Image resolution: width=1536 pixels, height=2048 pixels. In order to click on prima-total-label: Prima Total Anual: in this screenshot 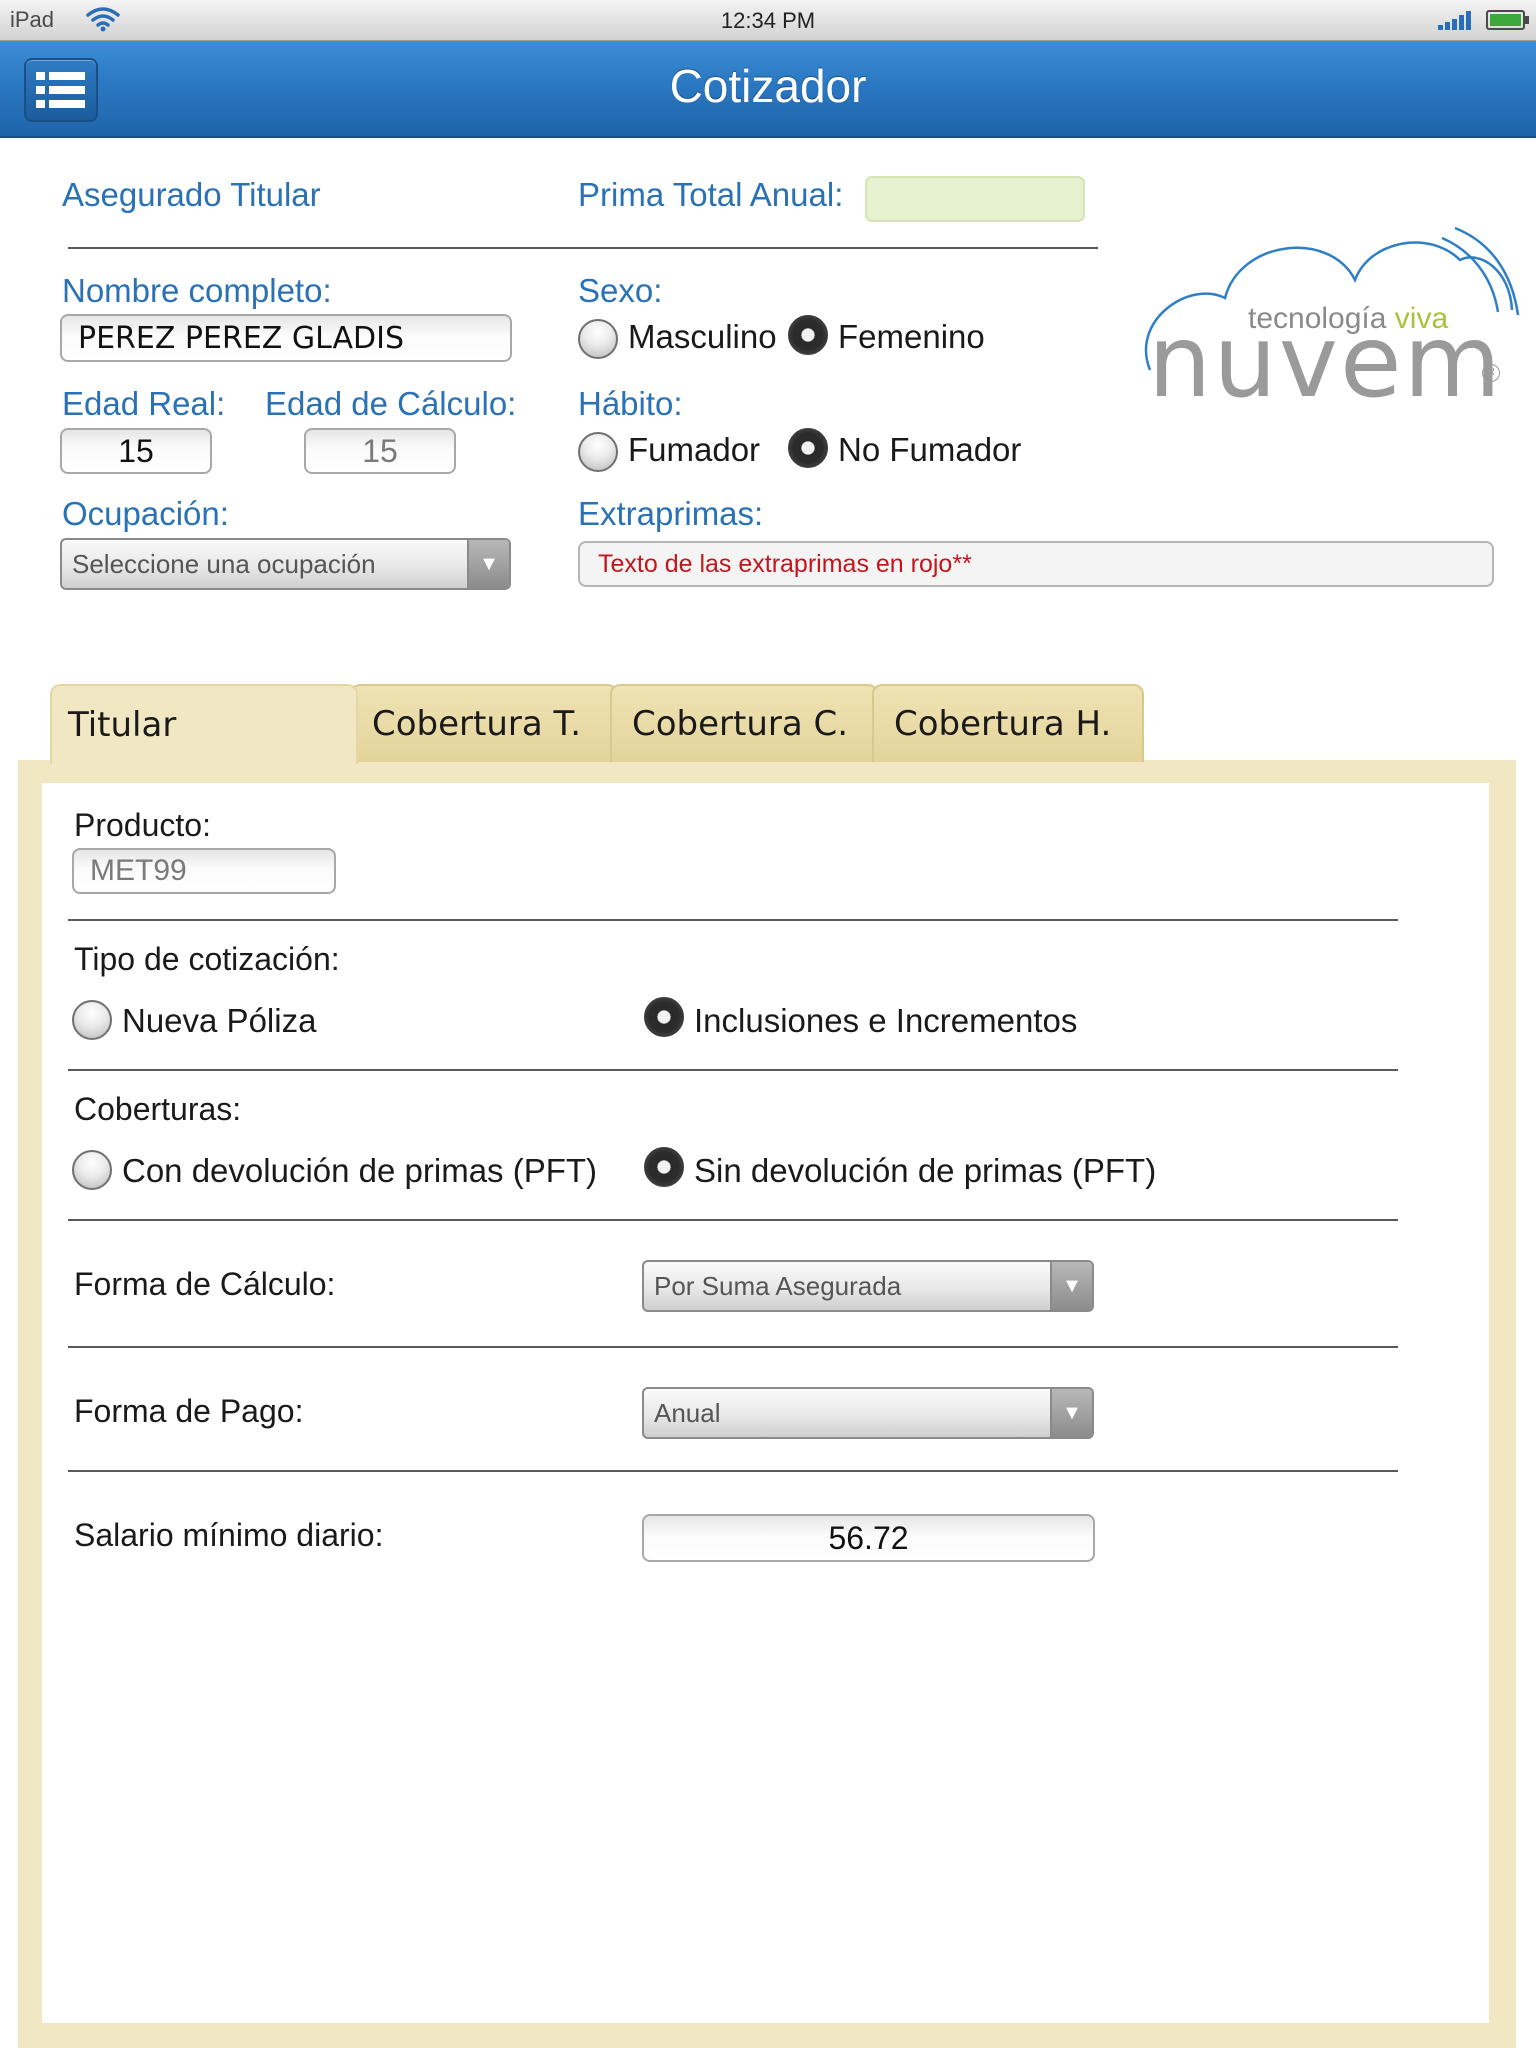, I will do `click(711, 194)`.